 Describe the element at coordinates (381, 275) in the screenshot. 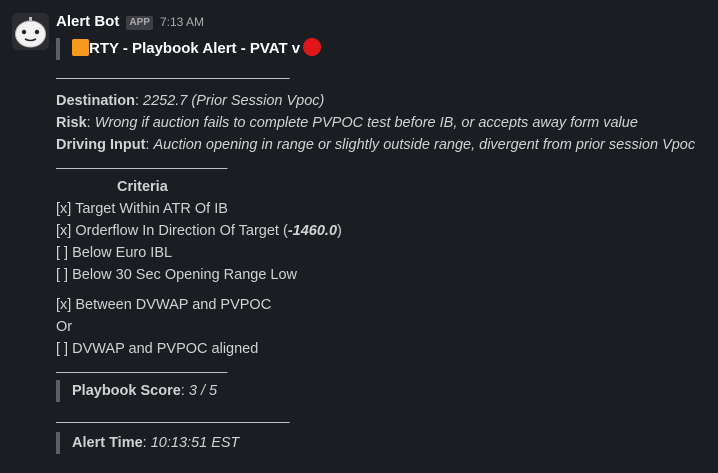

I see `criteria-item: [ ] Below 30 Sec Opening Range Low` at that location.